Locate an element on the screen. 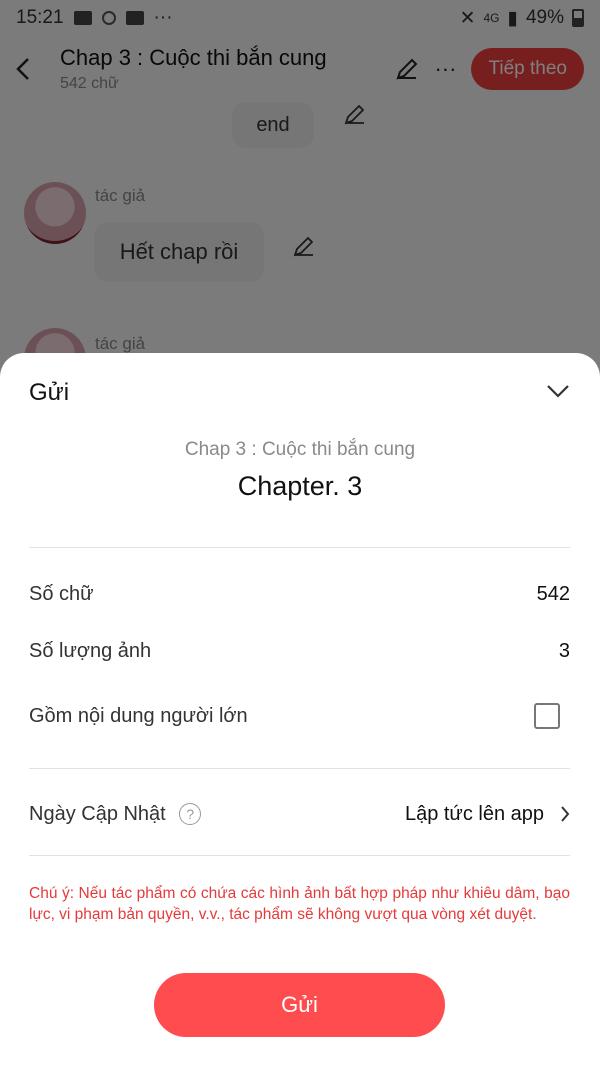  word-count-value: 542 is located at coordinates (553, 593).